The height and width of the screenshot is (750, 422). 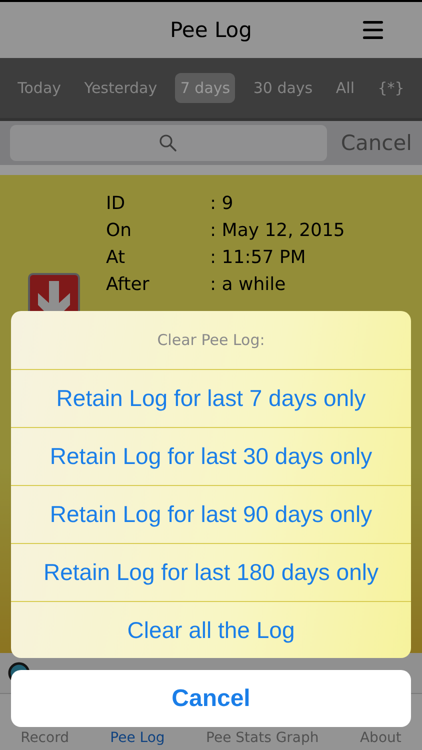 I want to click on action-sheet-option: Retain Log for last 90 days only, so click(x=211, y=515).